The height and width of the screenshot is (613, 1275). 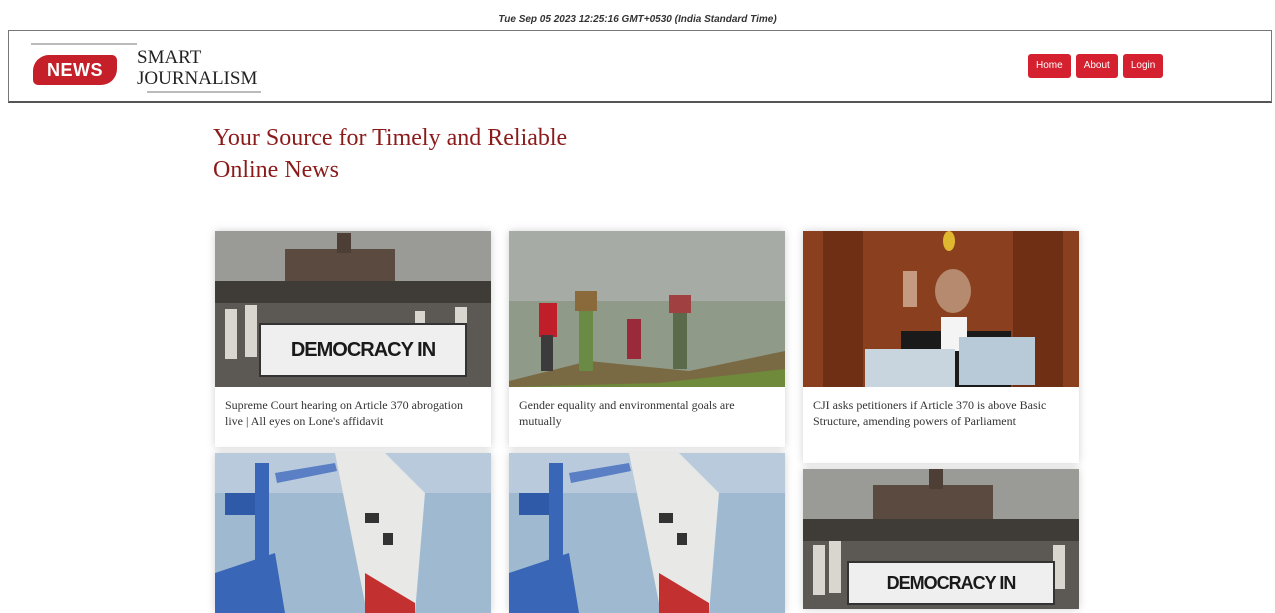 I want to click on home-button: Home, so click(x=1049, y=66).